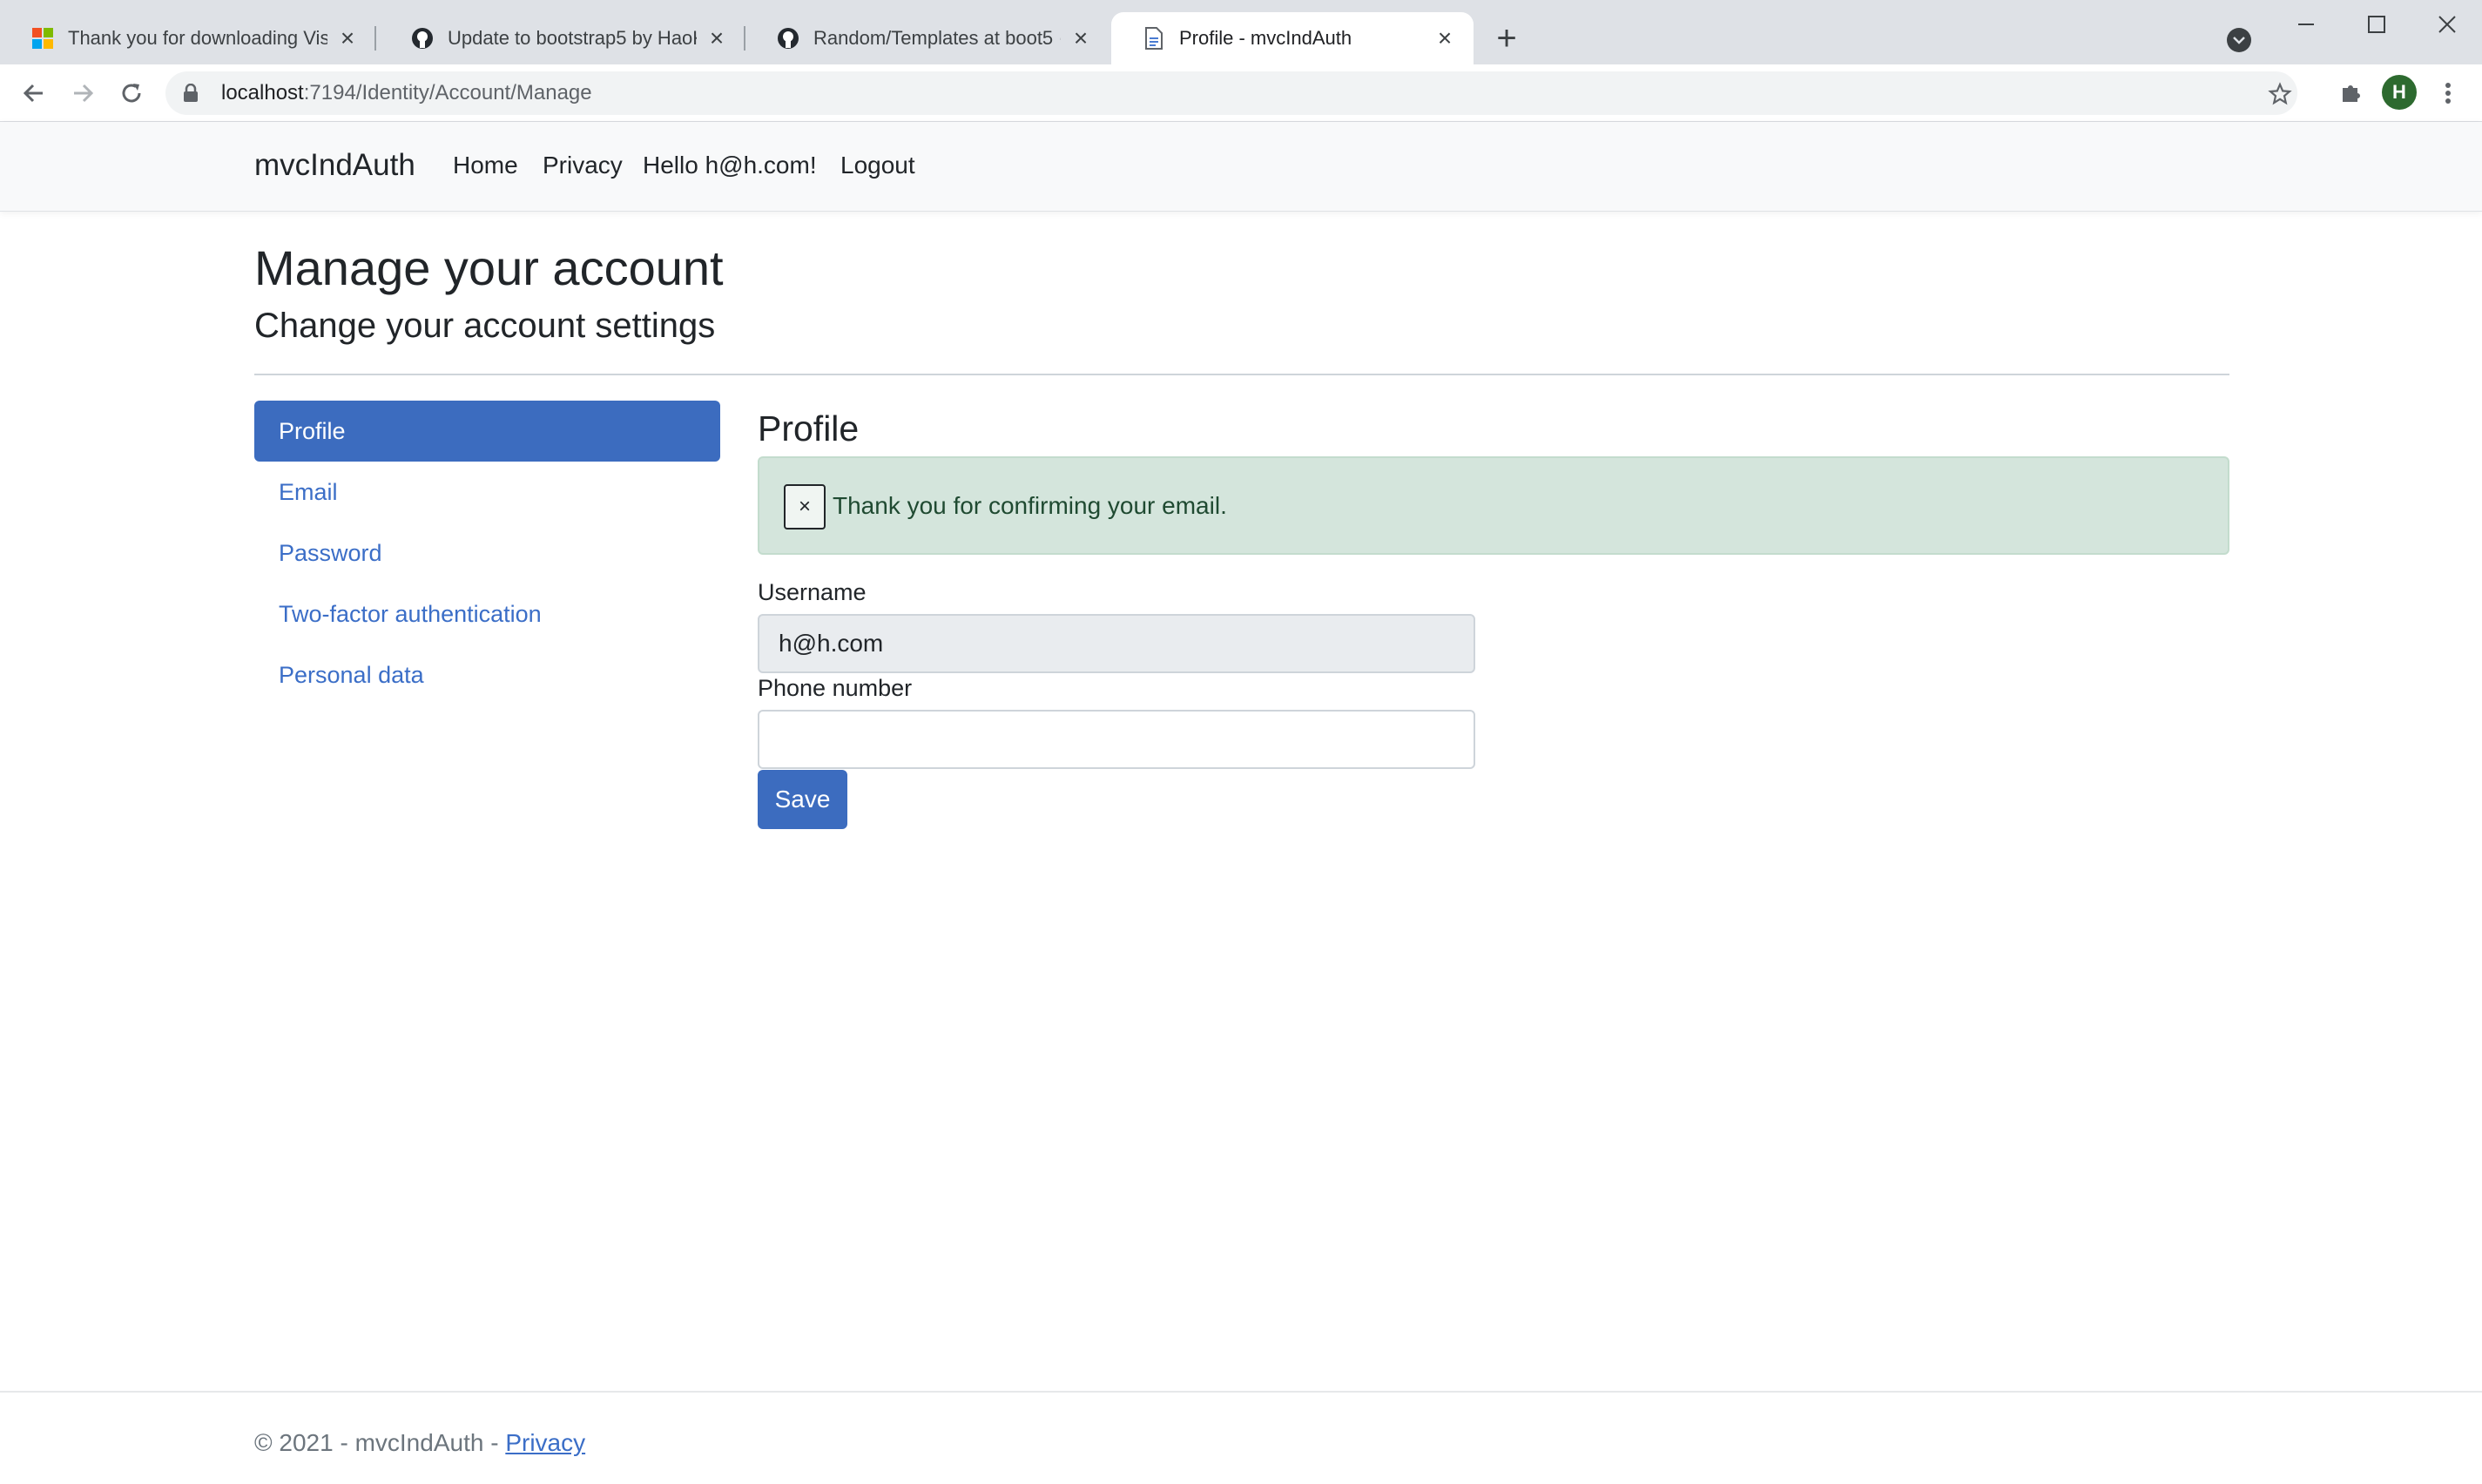 This screenshot has height=1484, width=2482. What do you see at coordinates (487, 492) in the screenshot?
I see `sidenav-item-email: Email` at bounding box center [487, 492].